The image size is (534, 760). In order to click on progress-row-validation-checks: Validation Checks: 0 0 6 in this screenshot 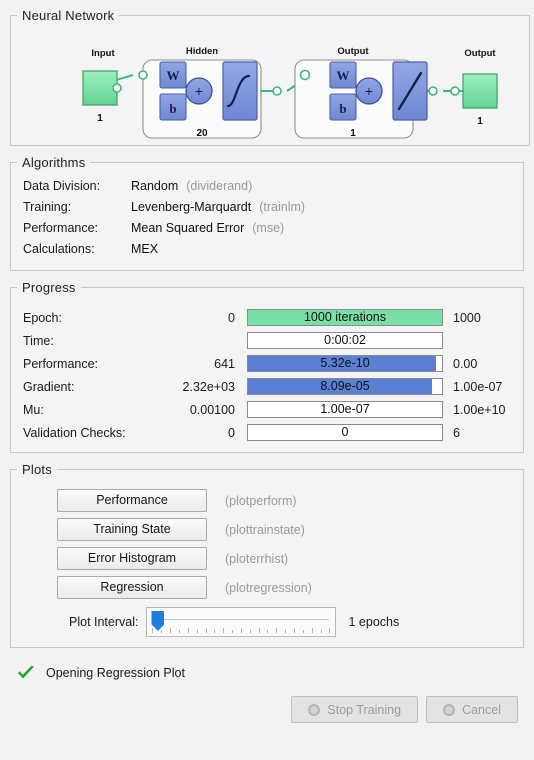, I will do `click(267, 432)`.